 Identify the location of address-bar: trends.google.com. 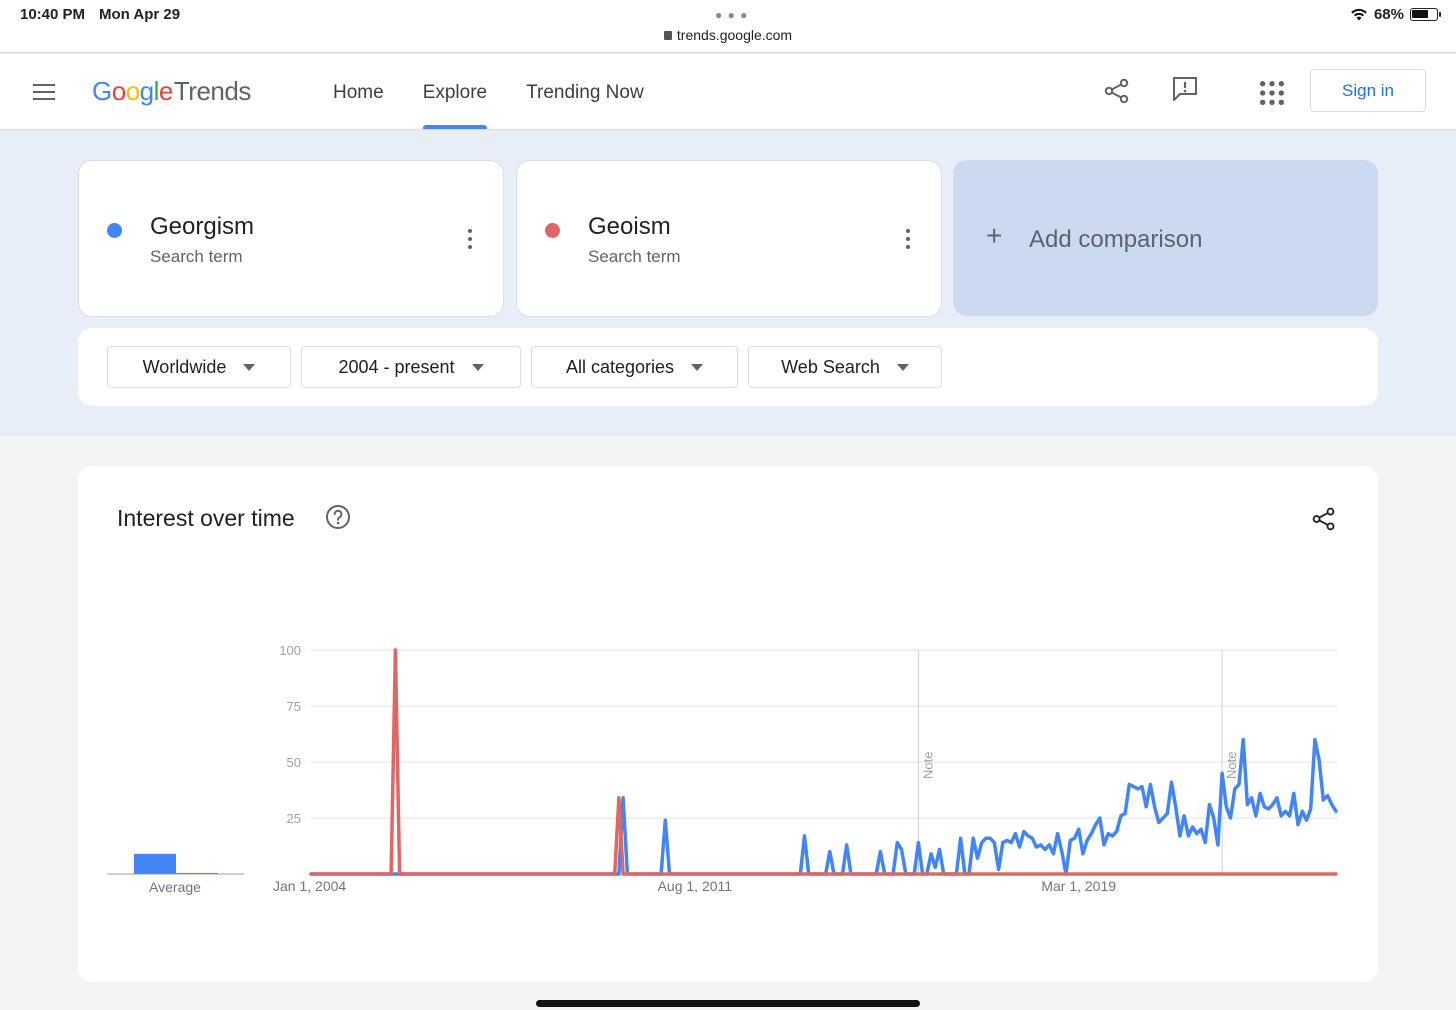
(728, 35).